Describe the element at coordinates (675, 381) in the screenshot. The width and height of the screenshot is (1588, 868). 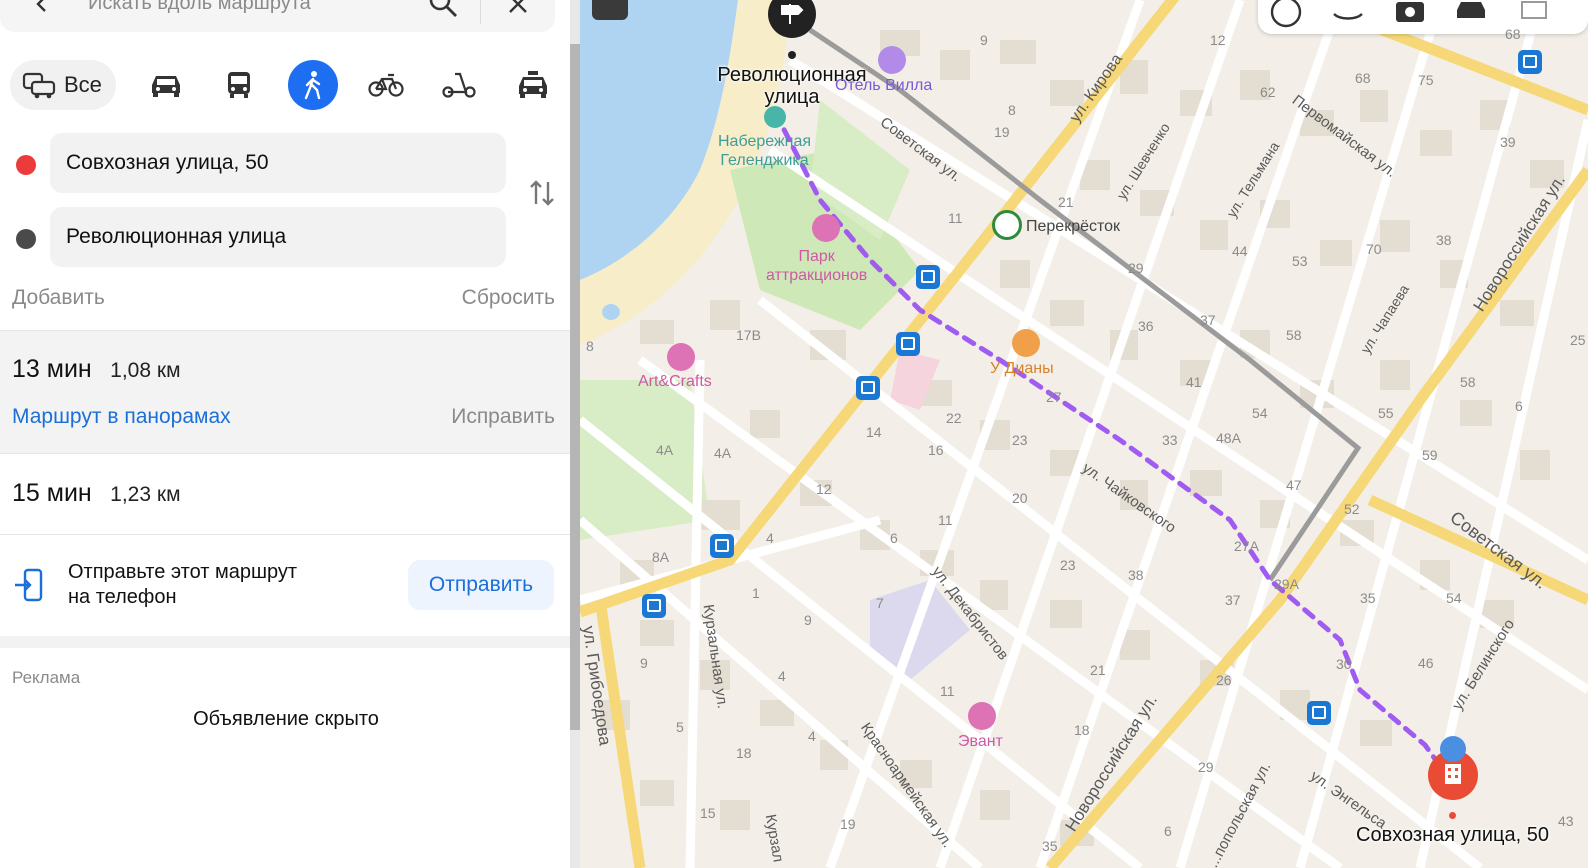
I see `poi-art-crafts: Art&Crafts` at that location.